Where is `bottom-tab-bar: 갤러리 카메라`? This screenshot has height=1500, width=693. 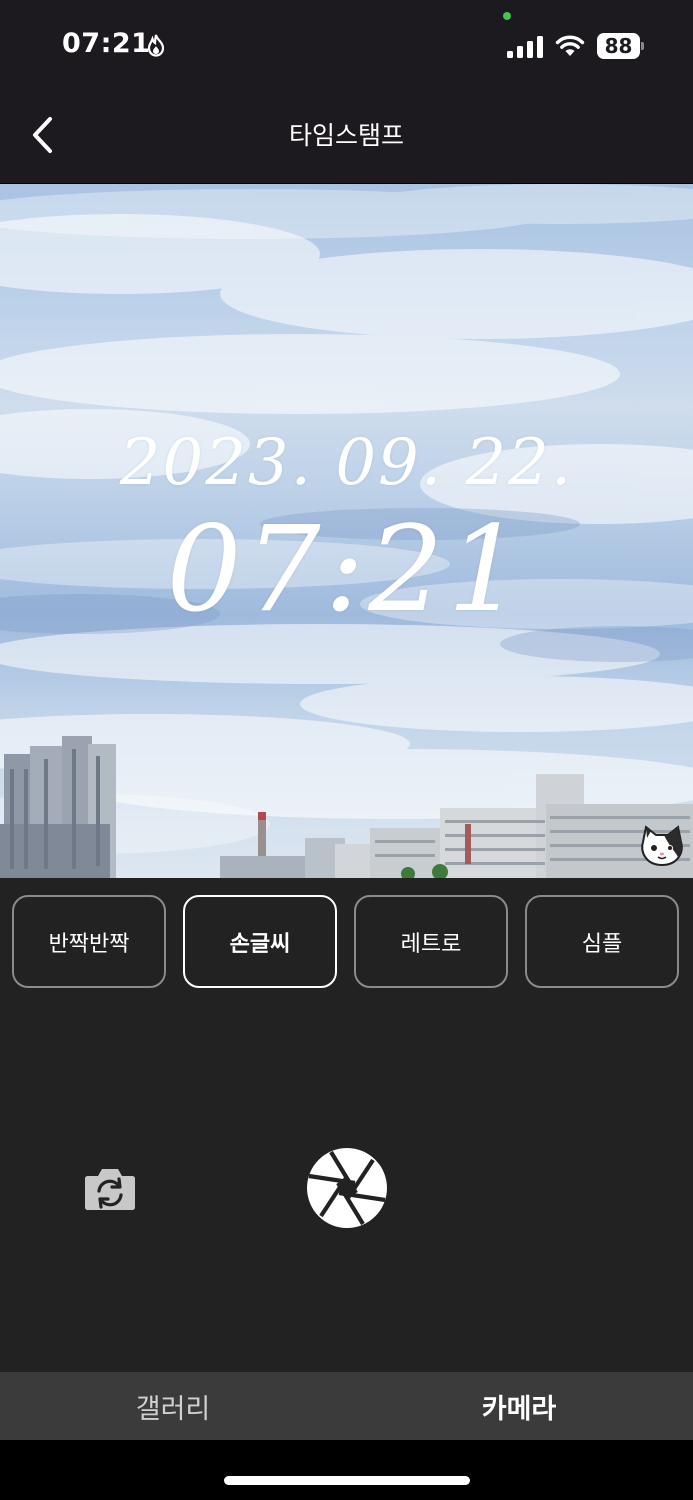 bottom-tab-bar: 갤러리 카메라 is located at coordinates (346, 1406).